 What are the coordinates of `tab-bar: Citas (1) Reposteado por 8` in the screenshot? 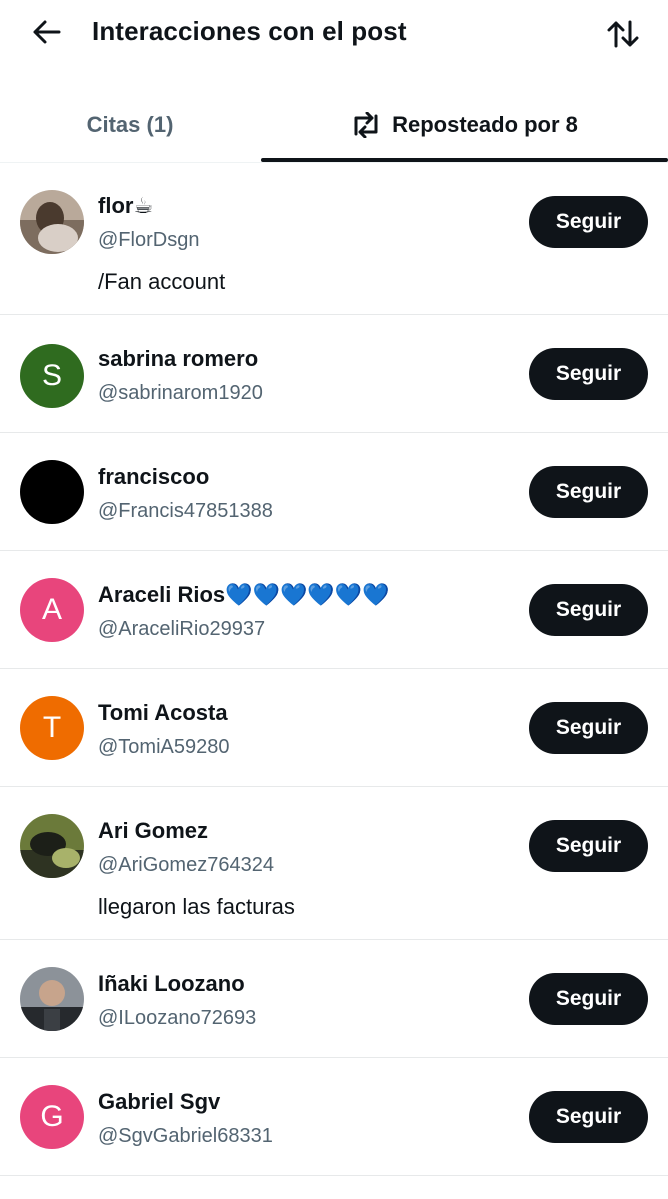 It's located at (334, 125).